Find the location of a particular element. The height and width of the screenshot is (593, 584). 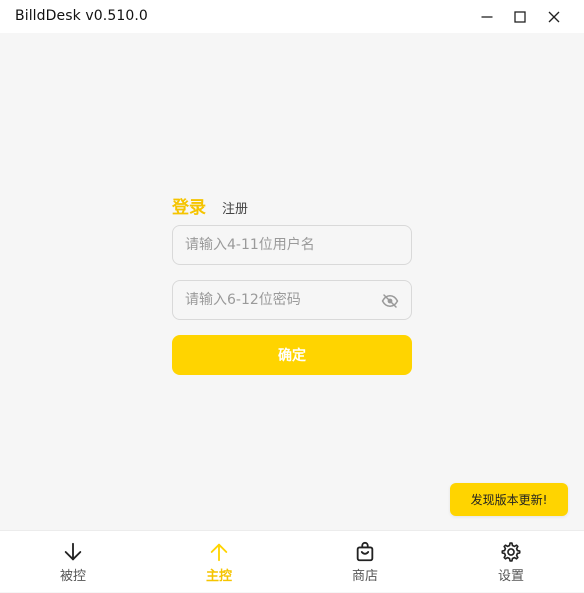

password-input is located at coordinates (292, 300).